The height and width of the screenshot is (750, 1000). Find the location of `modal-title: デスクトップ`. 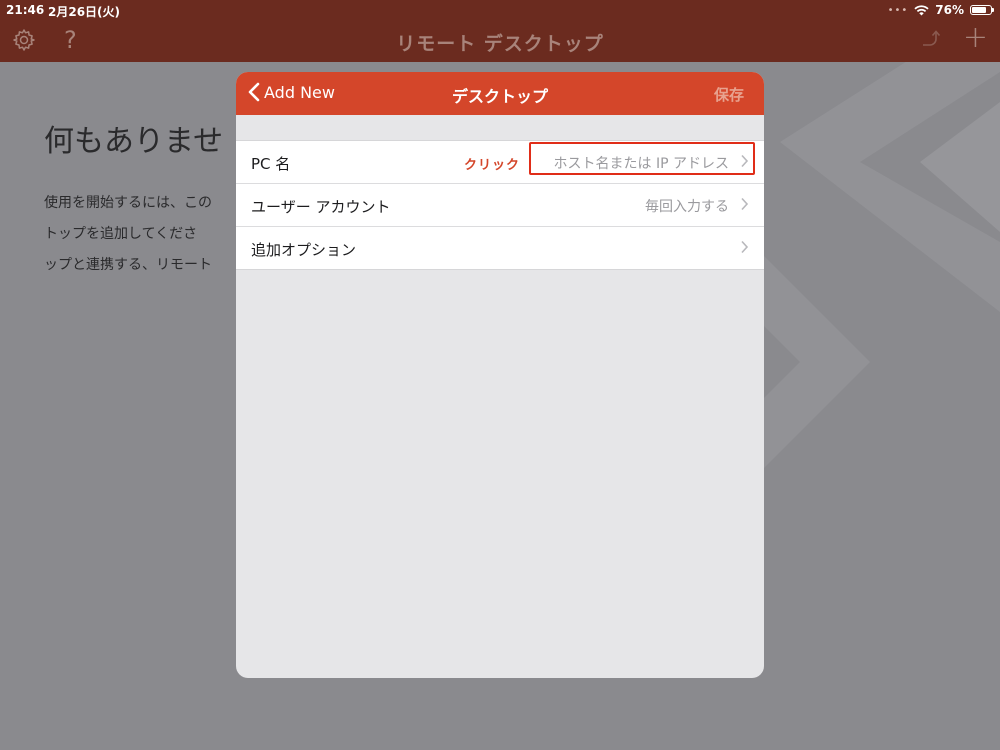

modal-title: デスクトップ is located at coordinates (499, 96).